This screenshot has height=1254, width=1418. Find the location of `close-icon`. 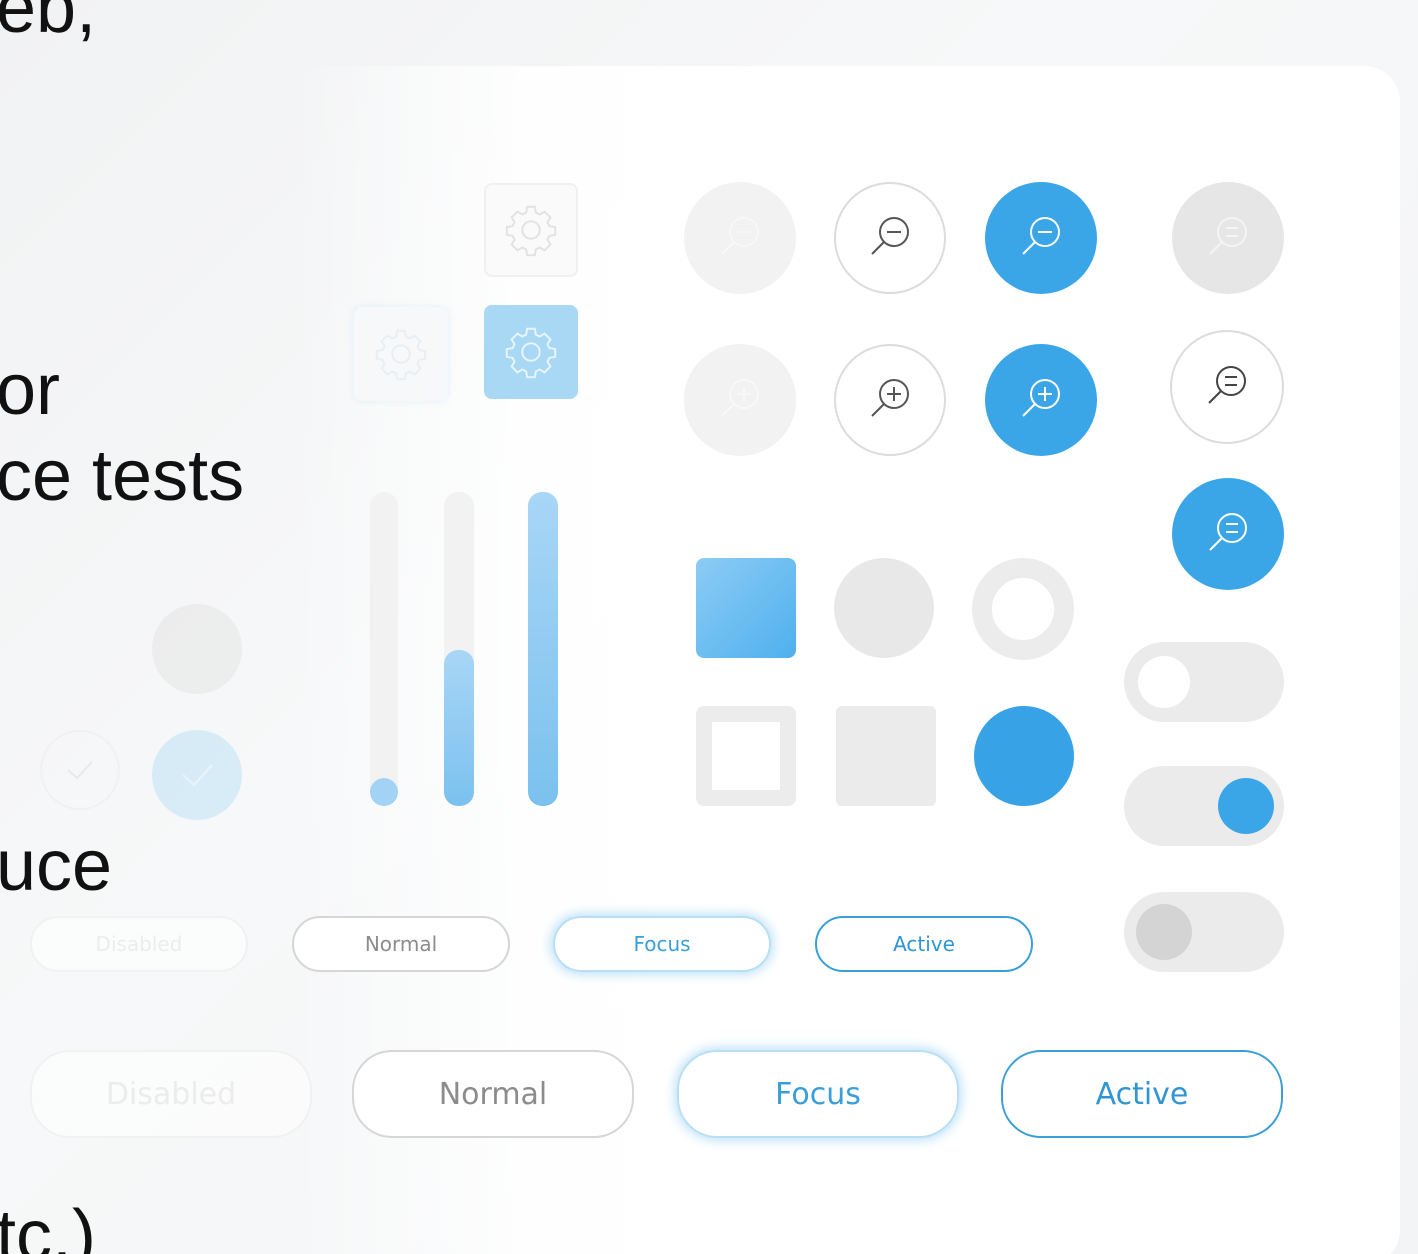

close-icon is located at coordinates (197, 649).